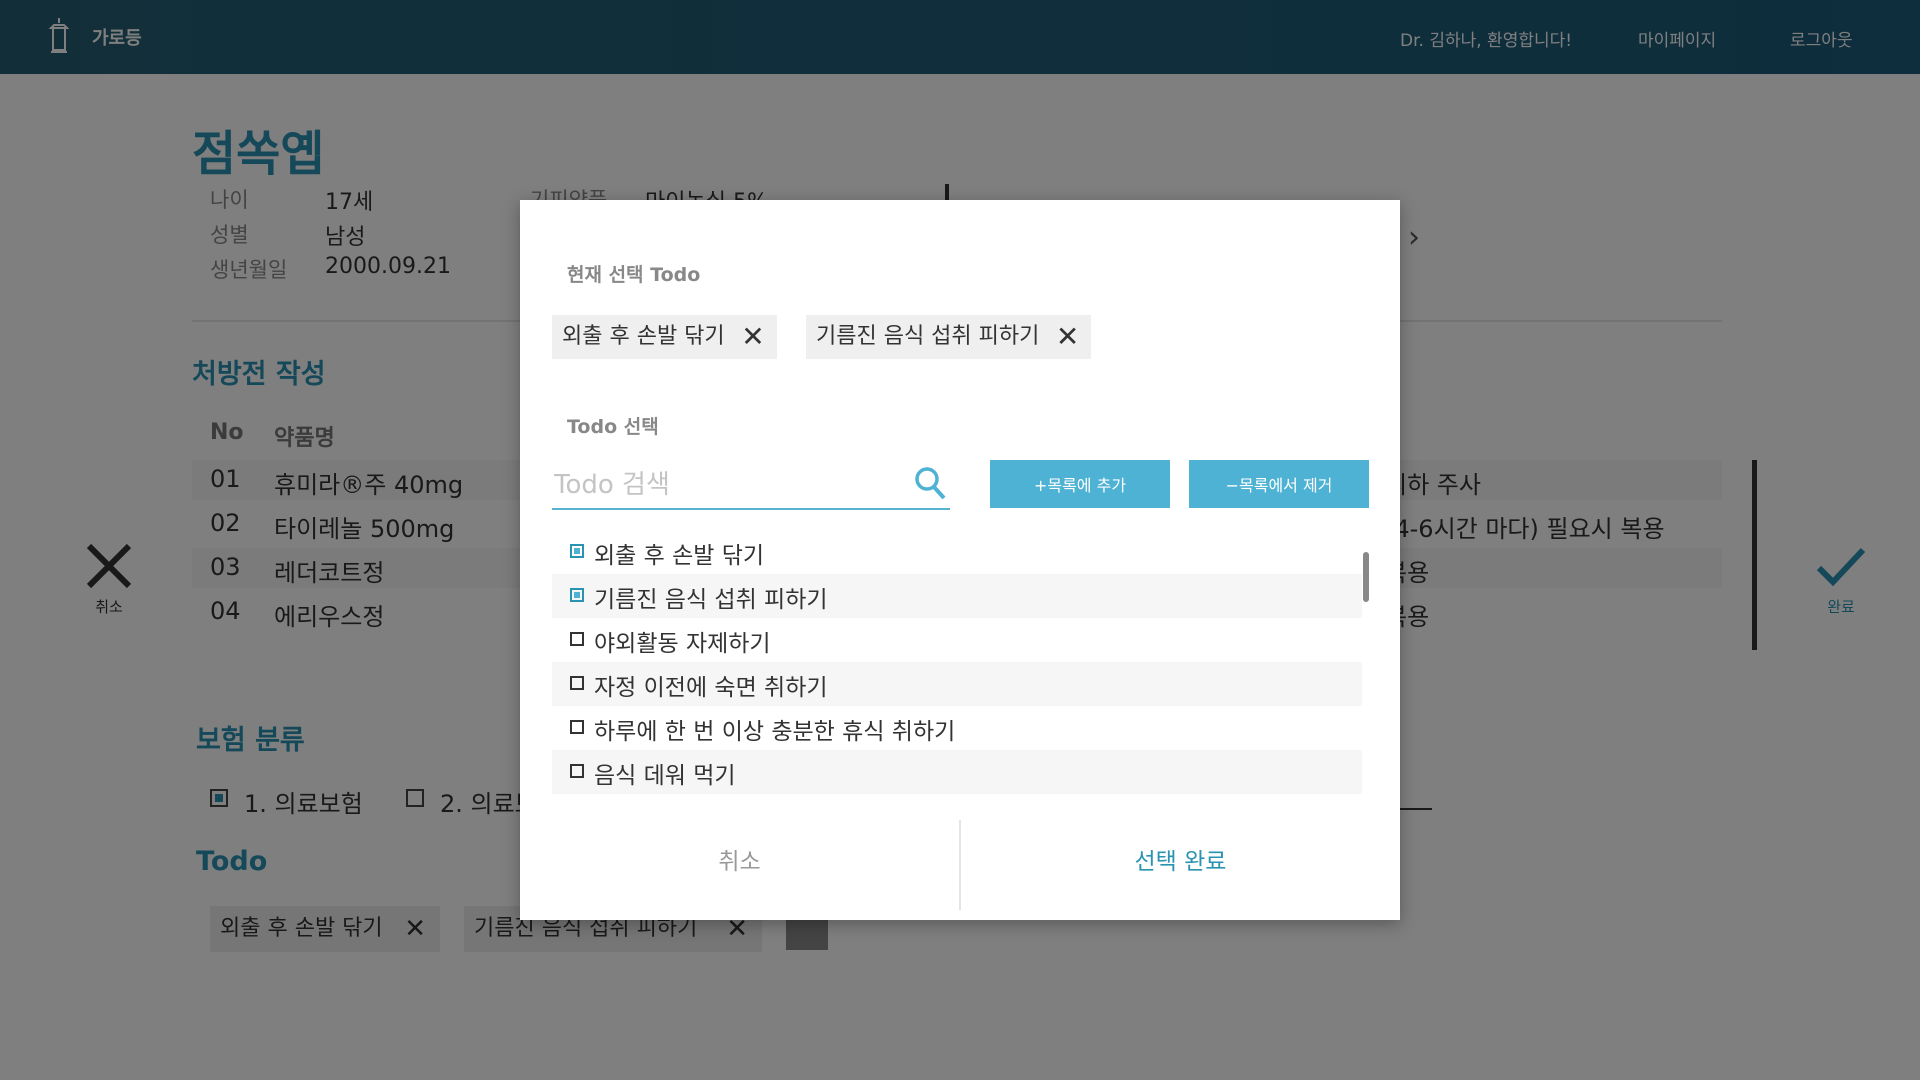 The image size is (1920, 1080). Describe the element at coordinates (739, 862) in the screenshot. I see `modal-cancel-button: 취소` at that location.